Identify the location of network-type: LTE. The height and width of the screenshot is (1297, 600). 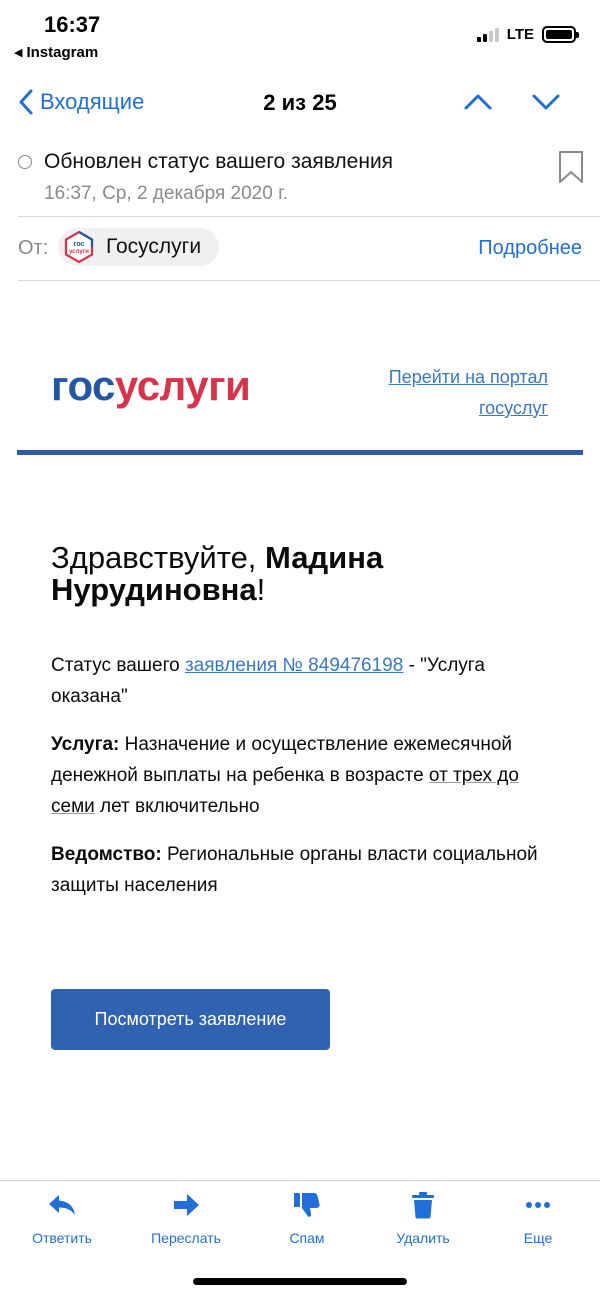
(520, 34).